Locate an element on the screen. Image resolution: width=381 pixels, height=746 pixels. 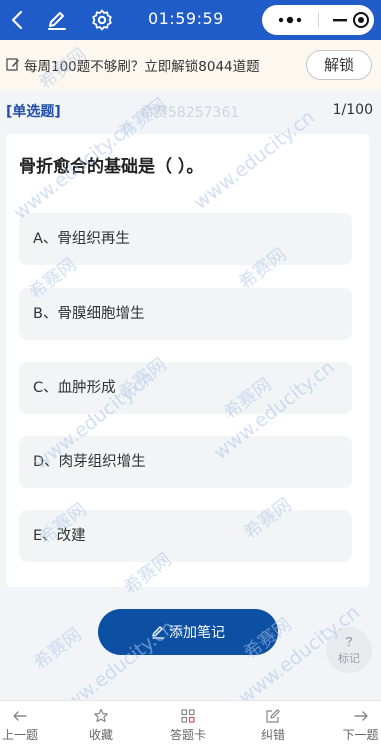
more-icon is located at coordinates (291, 20).